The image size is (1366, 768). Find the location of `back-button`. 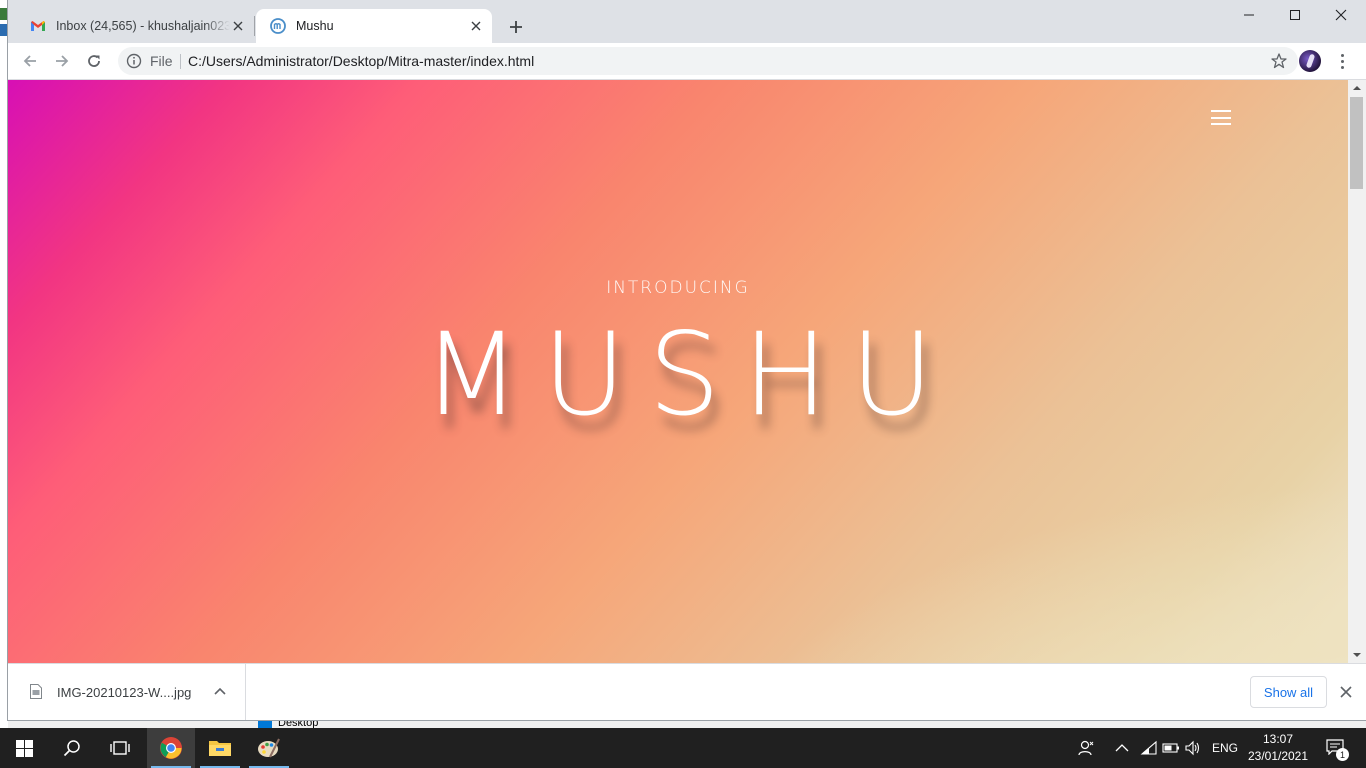

back-button is located at coordinates (30, 61).